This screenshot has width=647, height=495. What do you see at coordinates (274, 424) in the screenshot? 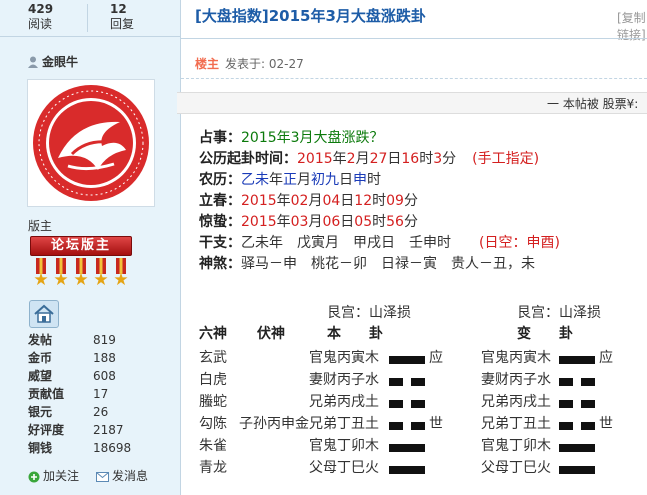
I see `hidden-spirit-cell: 子孙丙申金` at bounding box center [274, 424].